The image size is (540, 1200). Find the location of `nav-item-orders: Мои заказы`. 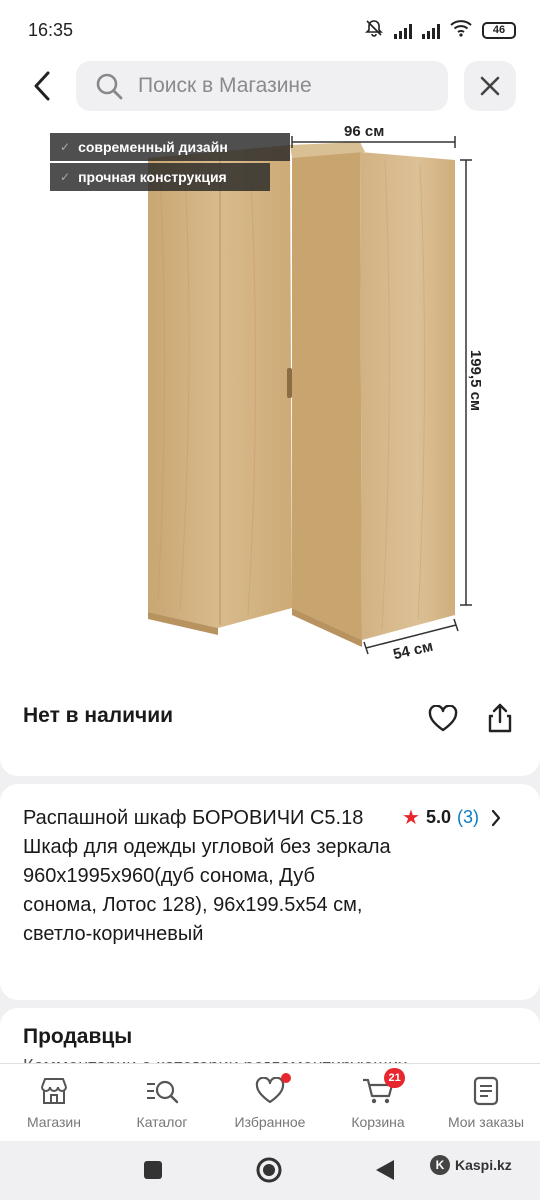

nav-item-orders: Мои заказы is located at coordinates (486, 1102).